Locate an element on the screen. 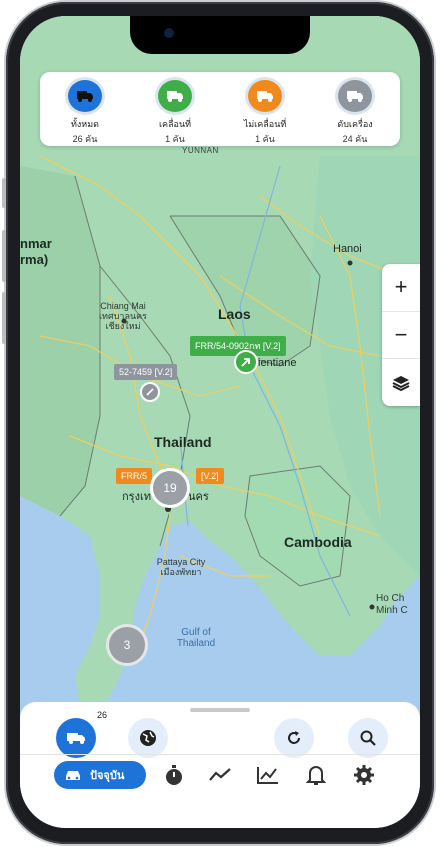  status-count-off: 24 คัน is located at coordinates (355, 139).